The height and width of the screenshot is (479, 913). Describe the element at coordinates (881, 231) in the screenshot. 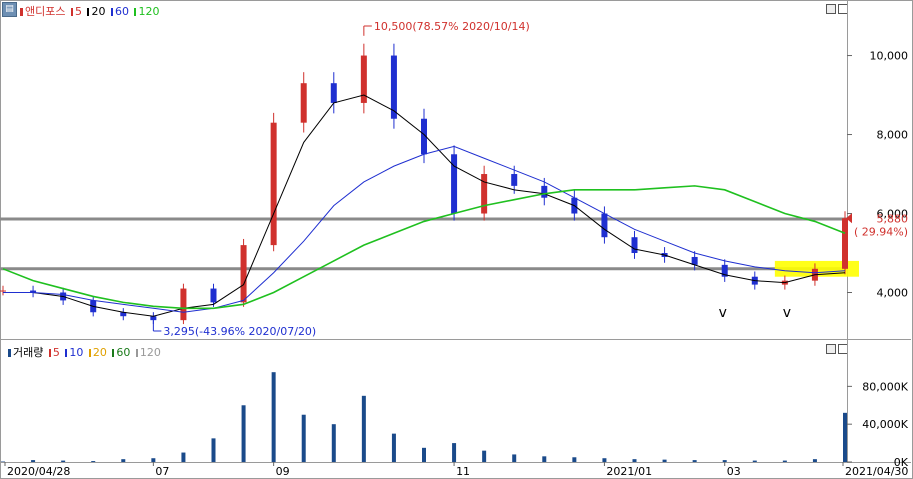

I see `current-change: ( 29.94%)` at that location.